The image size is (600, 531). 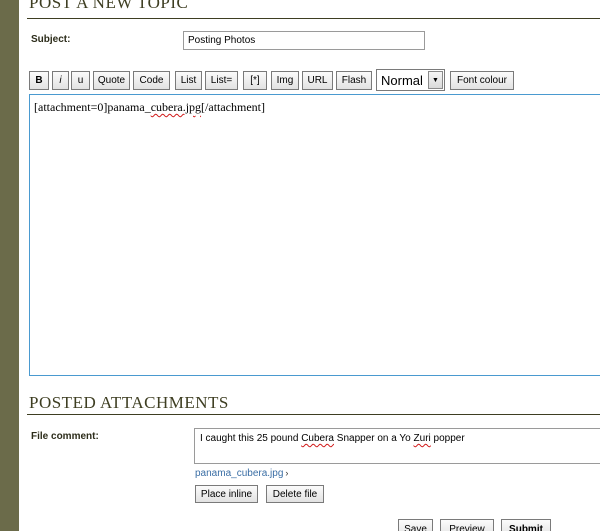 What do you see at coordinates (129, 402) in the screenshot?
I see `attachments-title: POSTED ATTACHMENTS` at bounding box center [129, 402].